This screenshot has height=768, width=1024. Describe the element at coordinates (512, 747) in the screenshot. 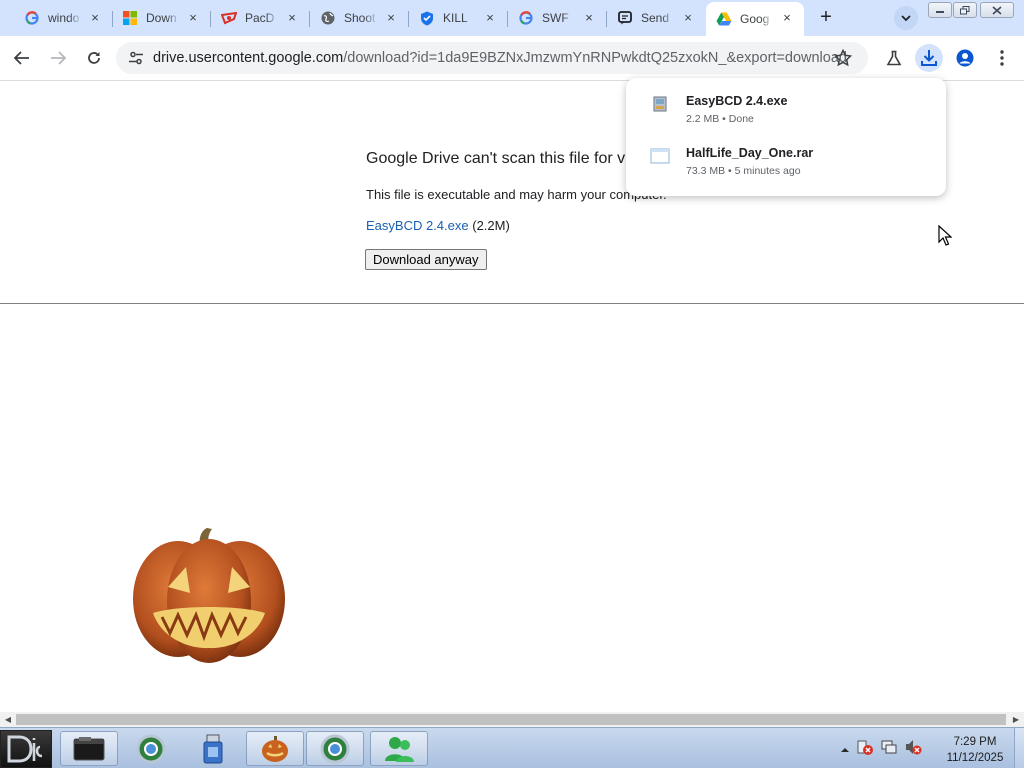

I see `taskbar: 7:29 PM 11/12/2025` at that location.